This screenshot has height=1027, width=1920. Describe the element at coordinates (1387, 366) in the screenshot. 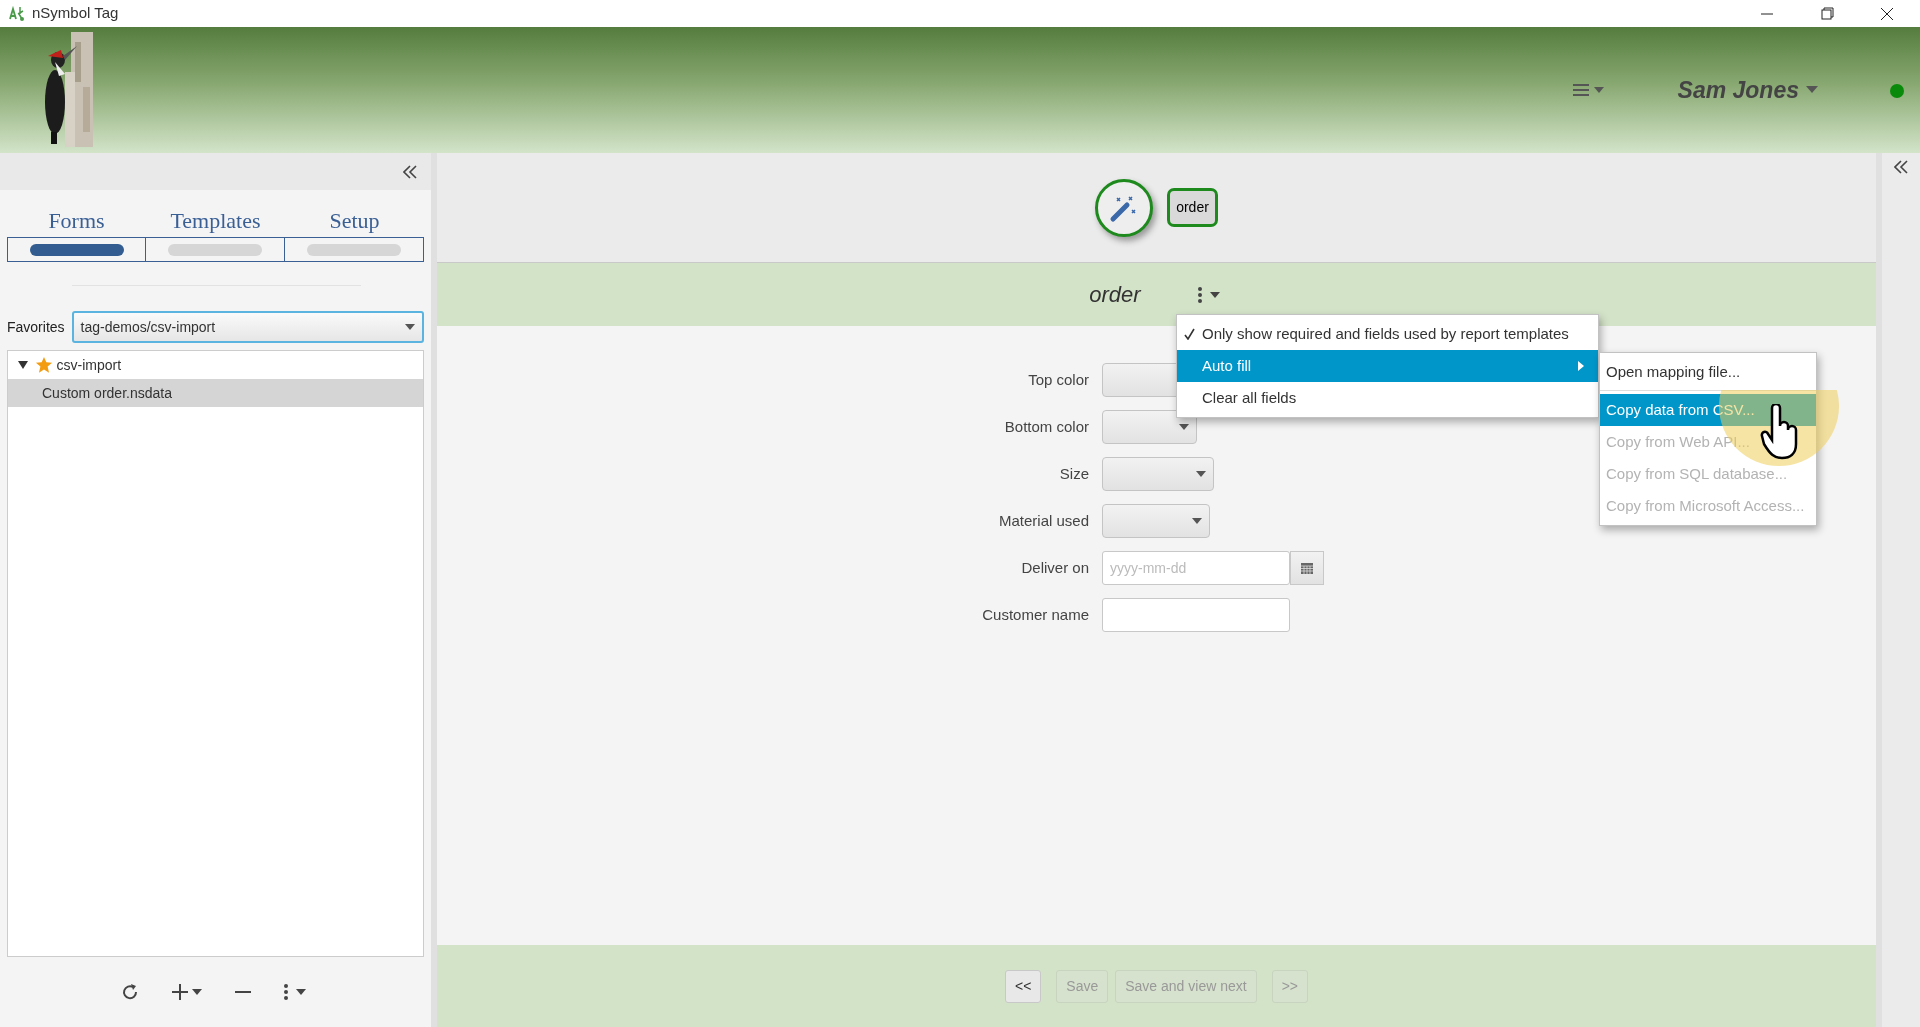

I see `menu-item: Auto fill` at that location.